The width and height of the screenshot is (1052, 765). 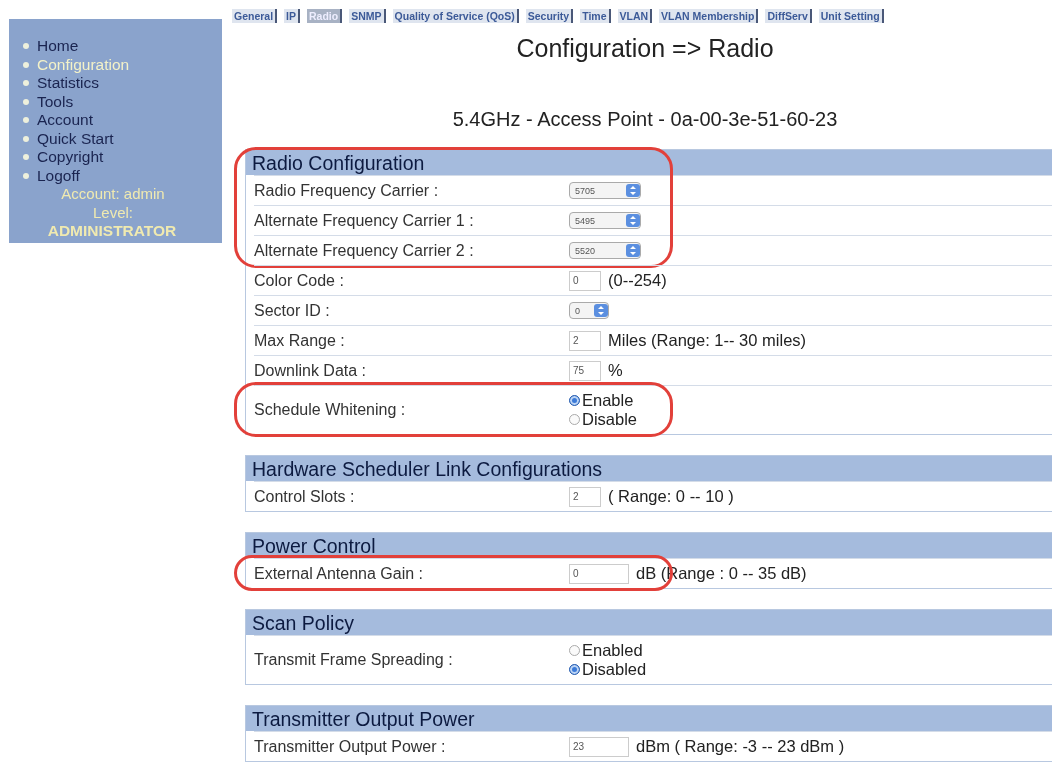 What do you see at coordinates (347, 190) in the screenshot?
I see `field-label: Radio Frequency Carrier :` at bounding box center [347, 190].